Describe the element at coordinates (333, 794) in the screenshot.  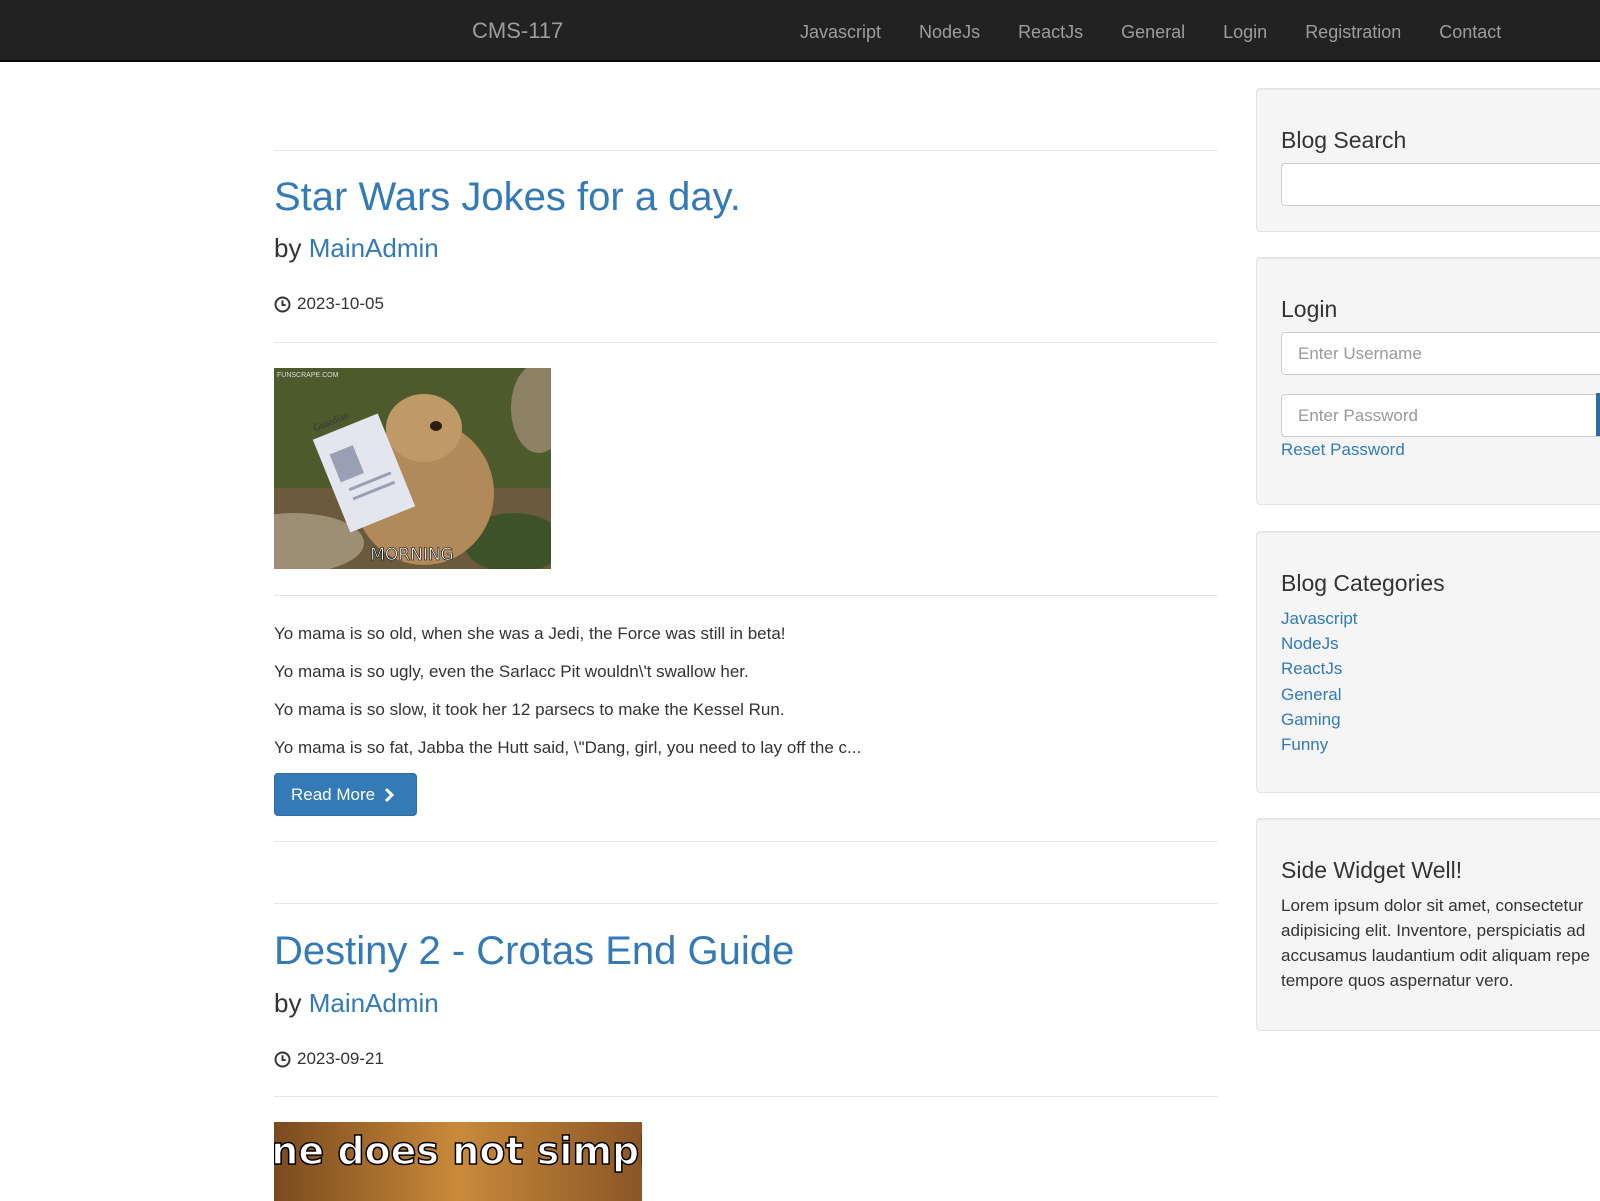
I see `read-more-label: Read More` at that location.